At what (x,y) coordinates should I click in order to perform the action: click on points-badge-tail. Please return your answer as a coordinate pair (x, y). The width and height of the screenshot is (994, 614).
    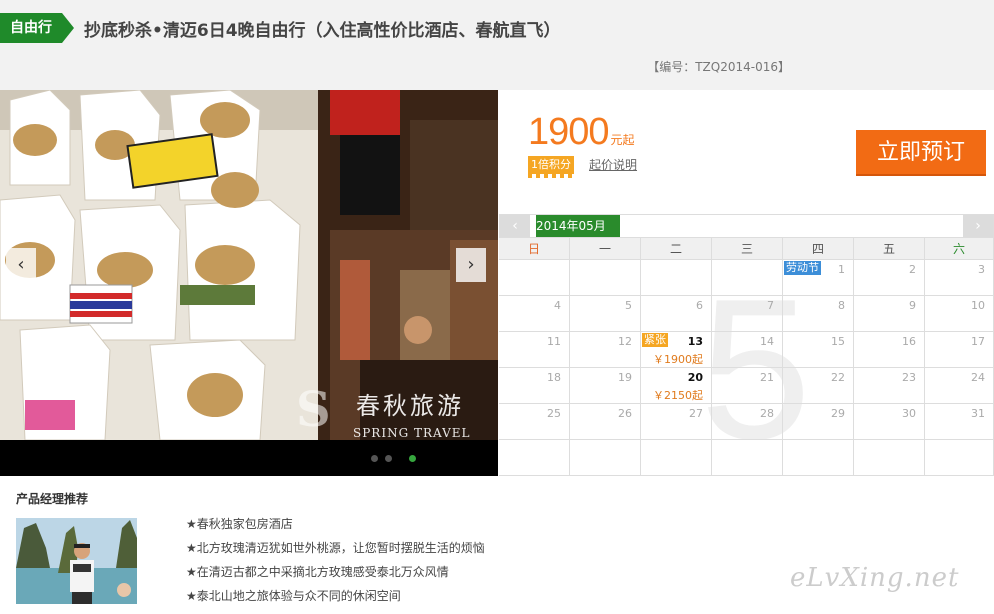
    Looking at the image, I should click on (552, 176).